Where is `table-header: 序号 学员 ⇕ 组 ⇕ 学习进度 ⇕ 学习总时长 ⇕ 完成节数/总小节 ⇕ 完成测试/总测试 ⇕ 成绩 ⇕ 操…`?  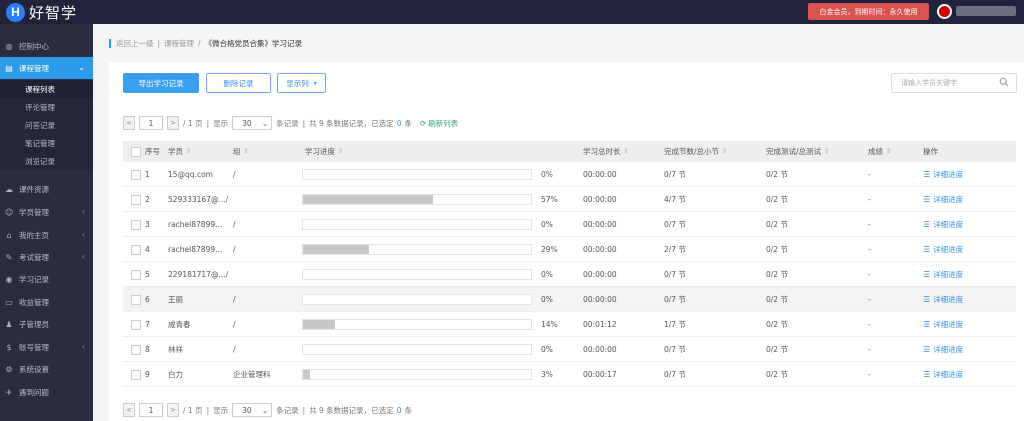
table-header: 序号 学员 ⇕ 组 ⇕ 学习进度 ⇕ 学习总时长 ⇕ 完成节数/总小节 ⇕ 完成测试/总测试 ⇕ 成绩 ⇕ 操… is located at coordinates (569, 151).